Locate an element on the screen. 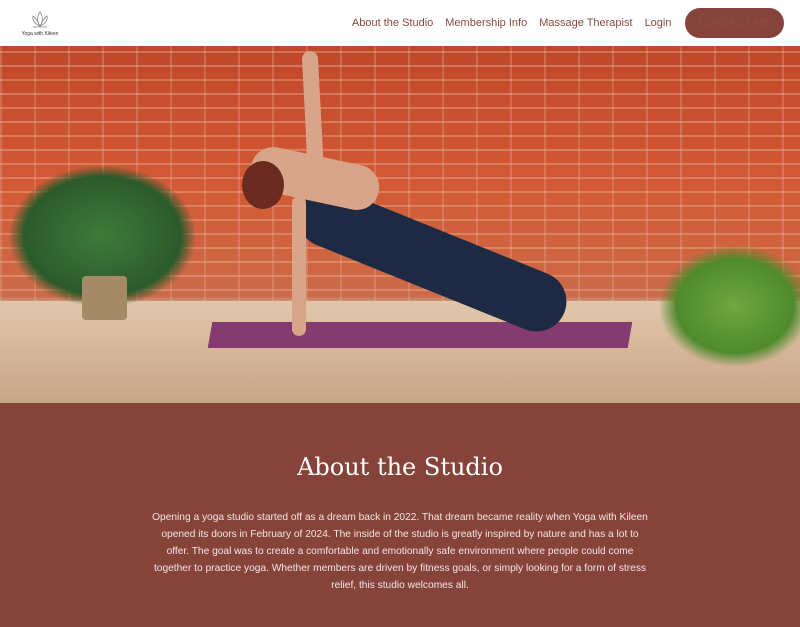 The image size is (800, 627). nav-login: Login is located at coordinates (658, 23).